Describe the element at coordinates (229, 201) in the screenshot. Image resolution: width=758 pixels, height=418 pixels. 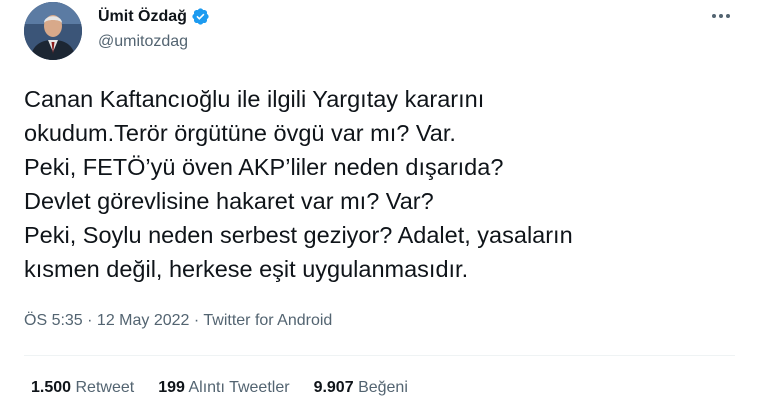
I see `tweet-text-line: Devlet görevlisine hakaret var mı? Var?` at that location.